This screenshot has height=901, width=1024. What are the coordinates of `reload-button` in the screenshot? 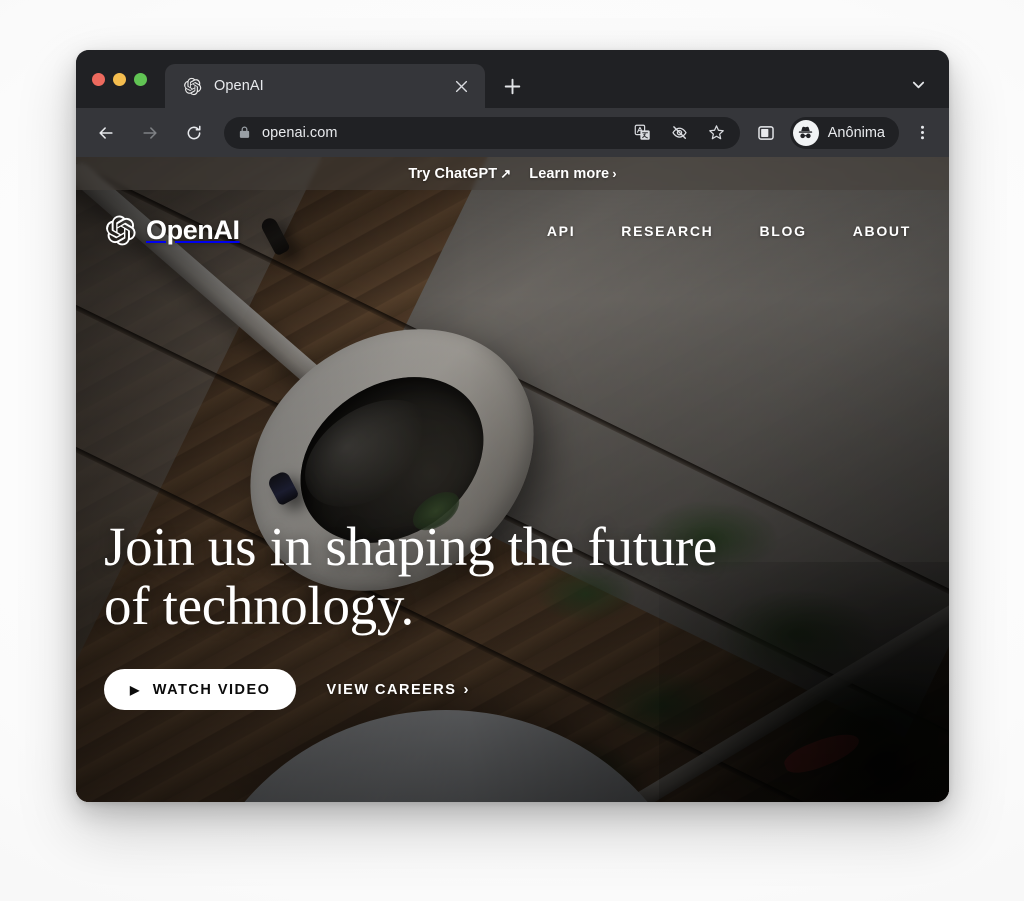 It's located at (194, 133).